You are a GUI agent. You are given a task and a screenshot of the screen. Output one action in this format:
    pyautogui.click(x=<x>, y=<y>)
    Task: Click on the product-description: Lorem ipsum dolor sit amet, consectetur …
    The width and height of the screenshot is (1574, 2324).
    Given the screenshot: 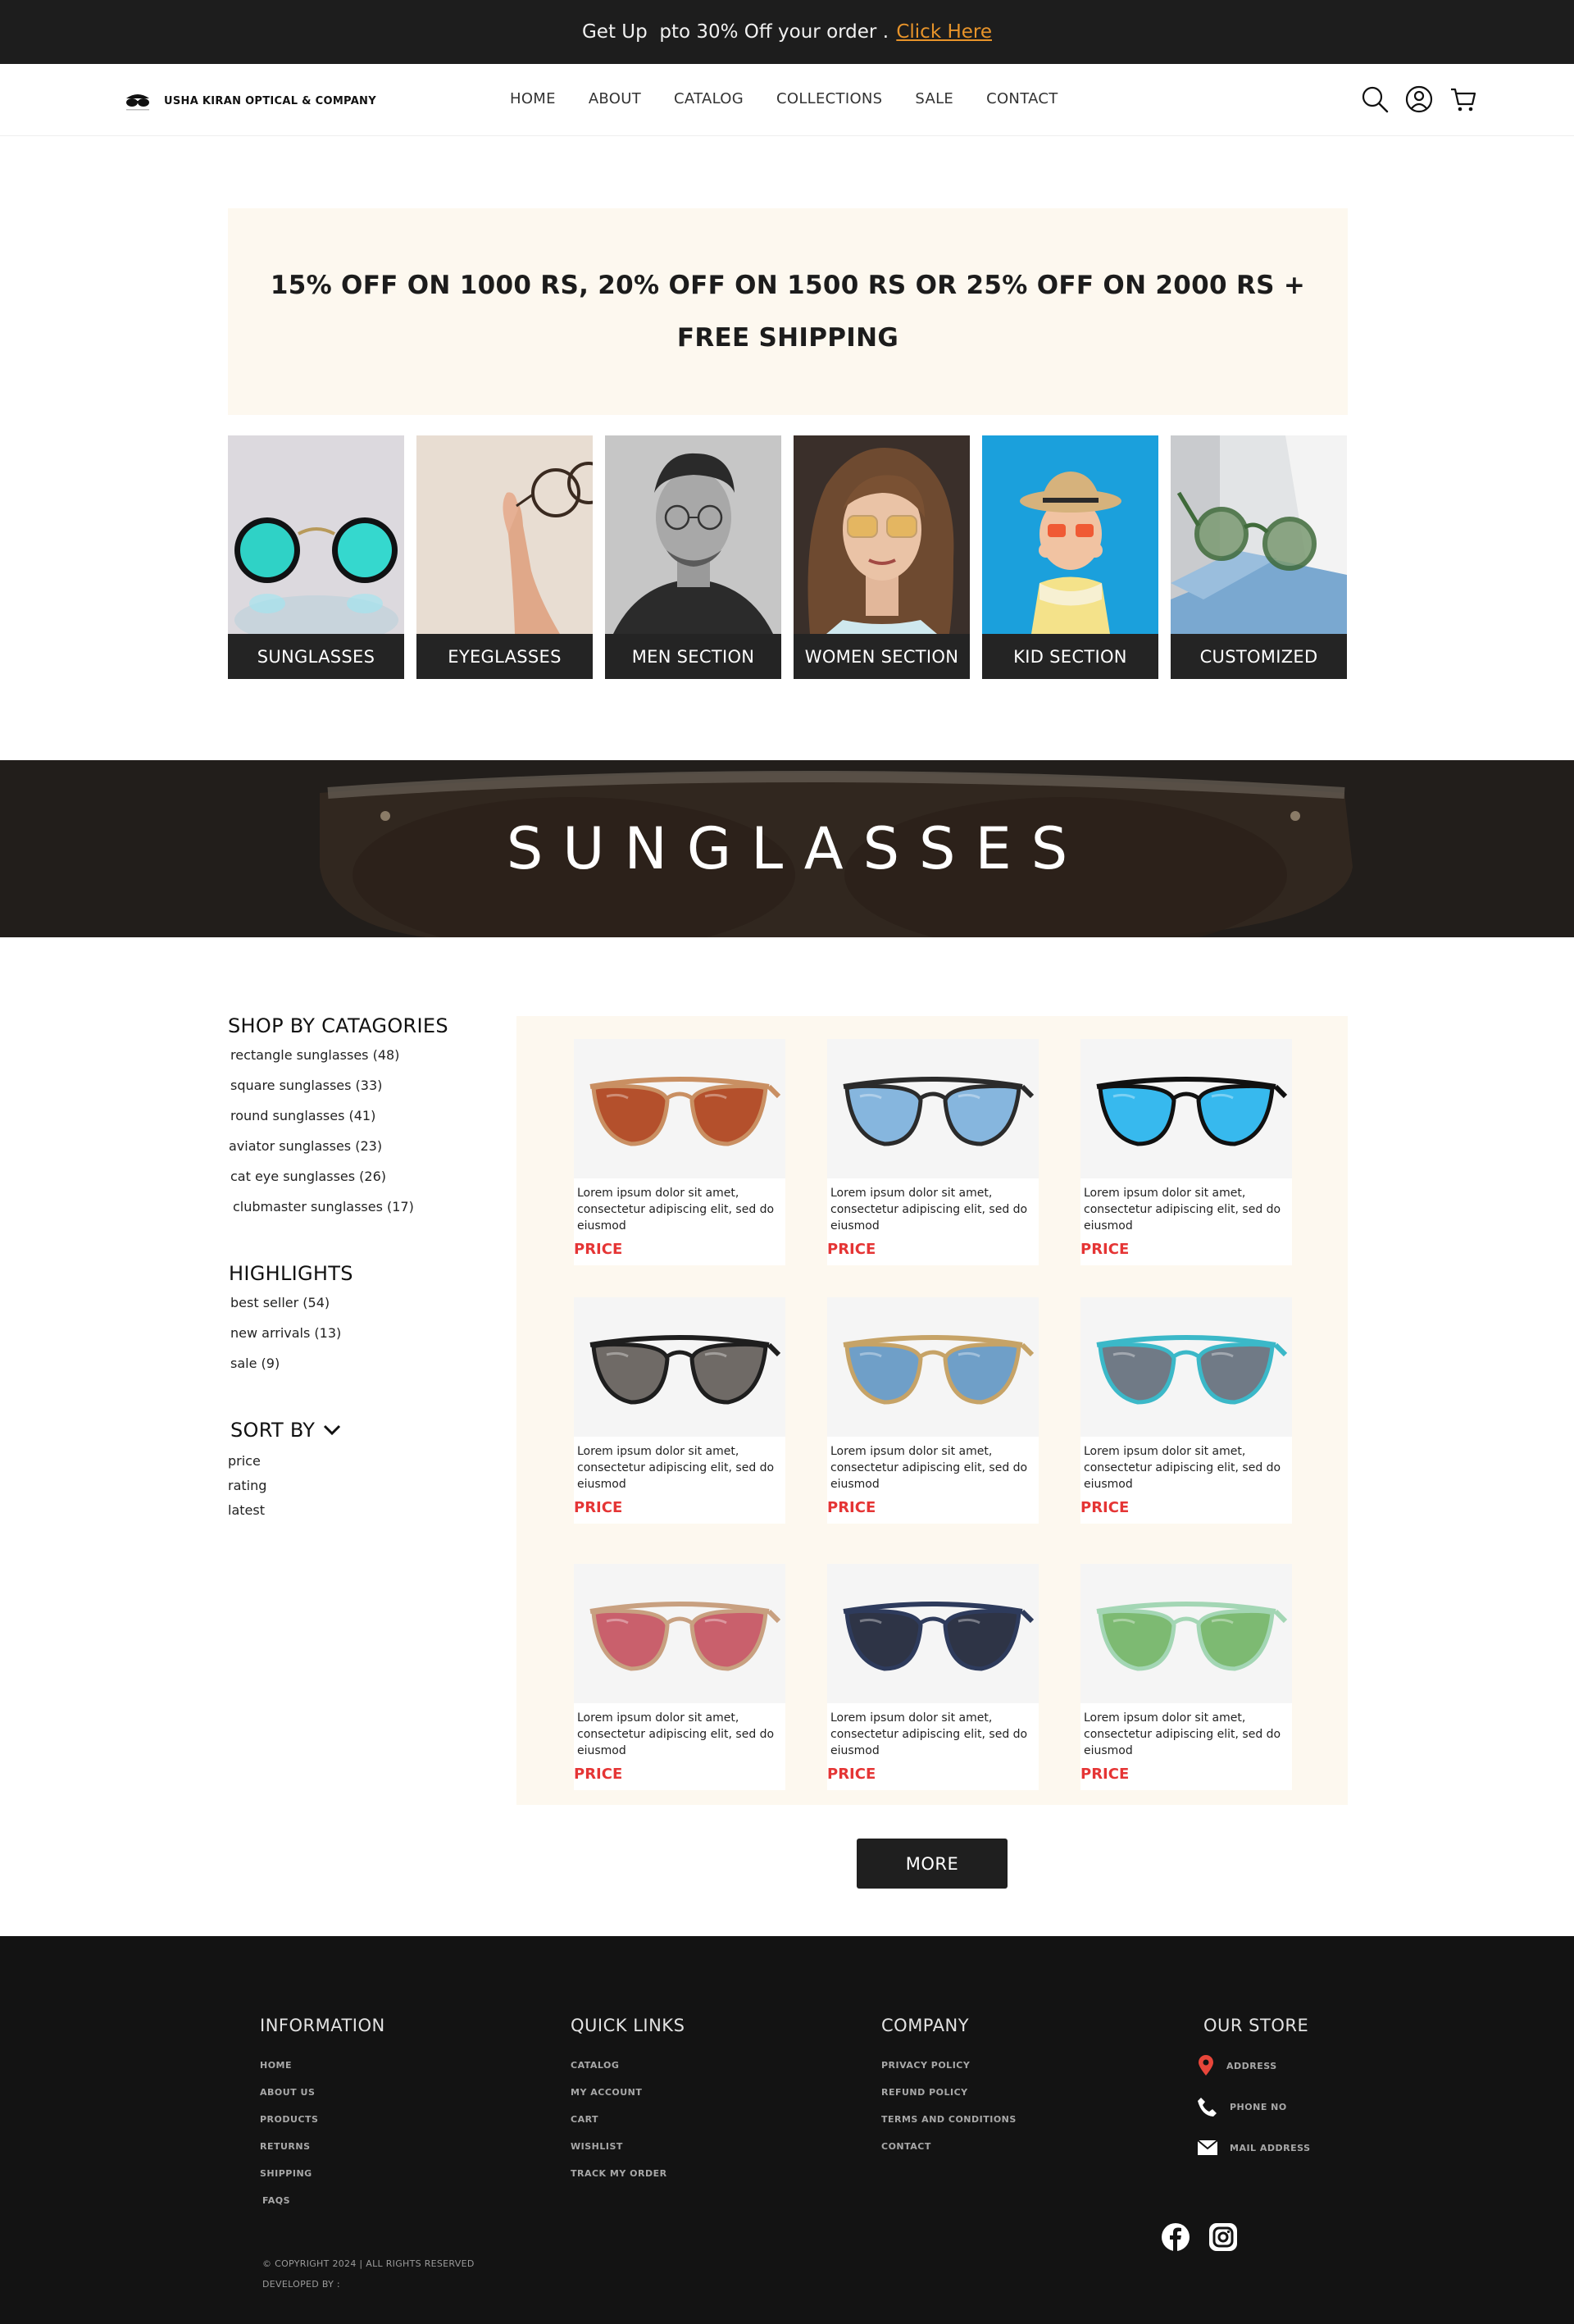 What is the action you would take?
    pyautogui.click(x=1182, y=1468)
    